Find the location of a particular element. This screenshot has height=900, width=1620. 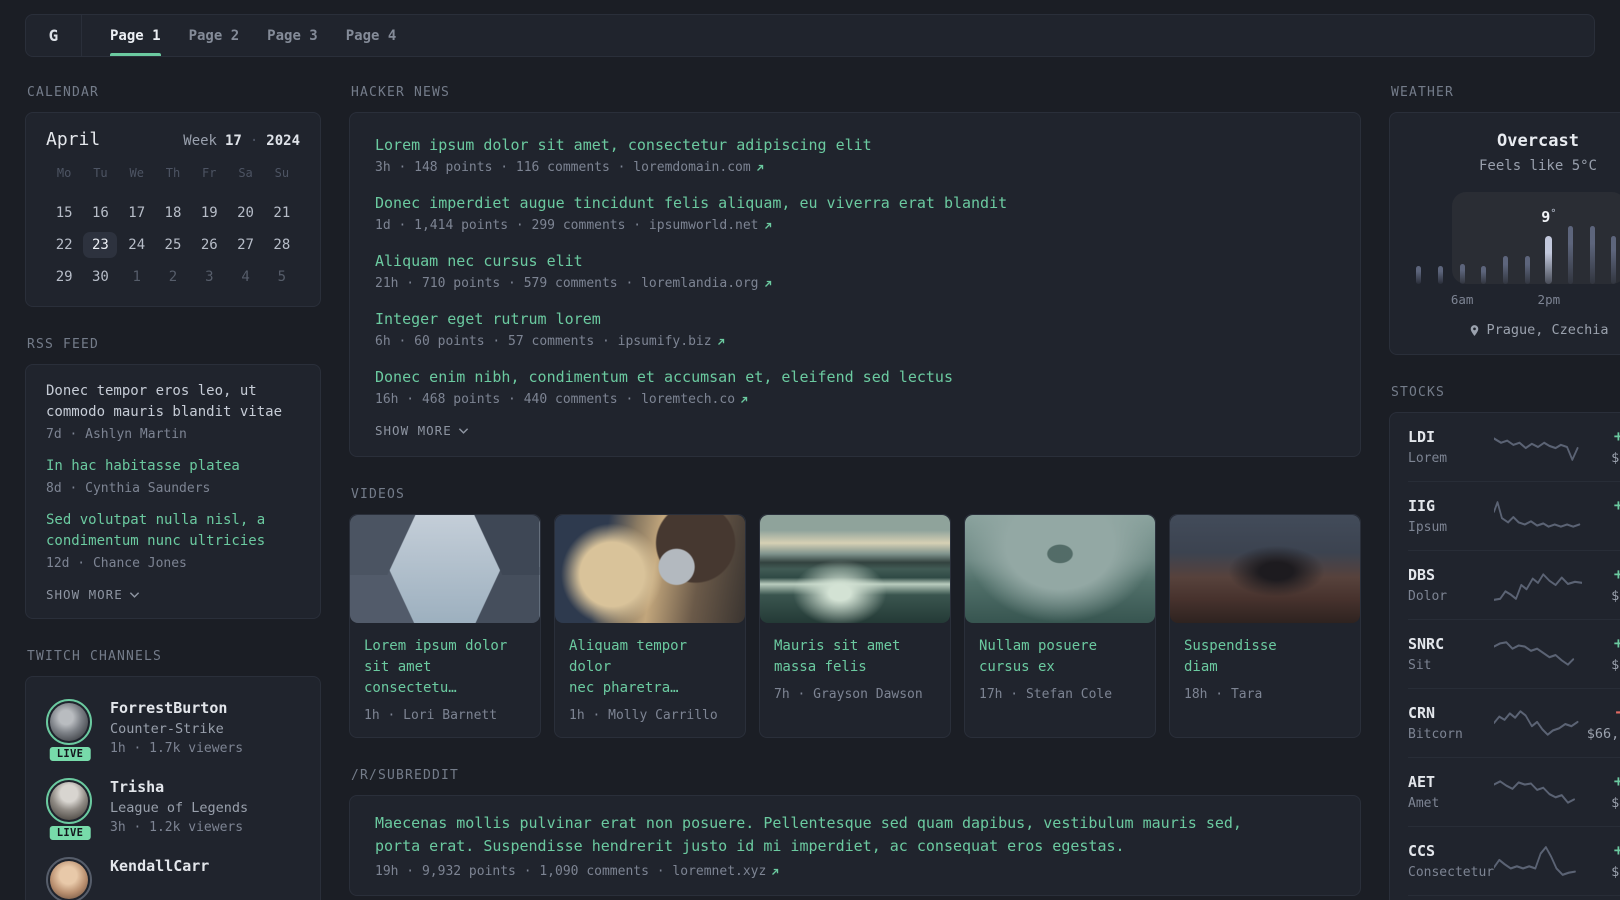

calendar-days-grid: 15 16 17 18 19 20 21 22 23 24 25 26 27 28 29 30 1 2 3 4 5 is located at coordinates (173, 245).